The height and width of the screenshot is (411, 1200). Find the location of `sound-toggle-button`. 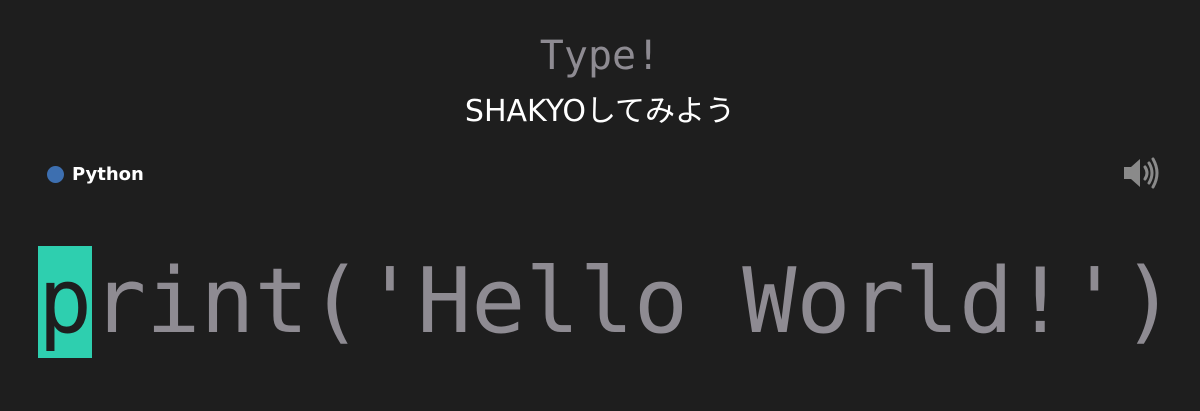

sound-toggle-button is located at coordinates (1142, 173).